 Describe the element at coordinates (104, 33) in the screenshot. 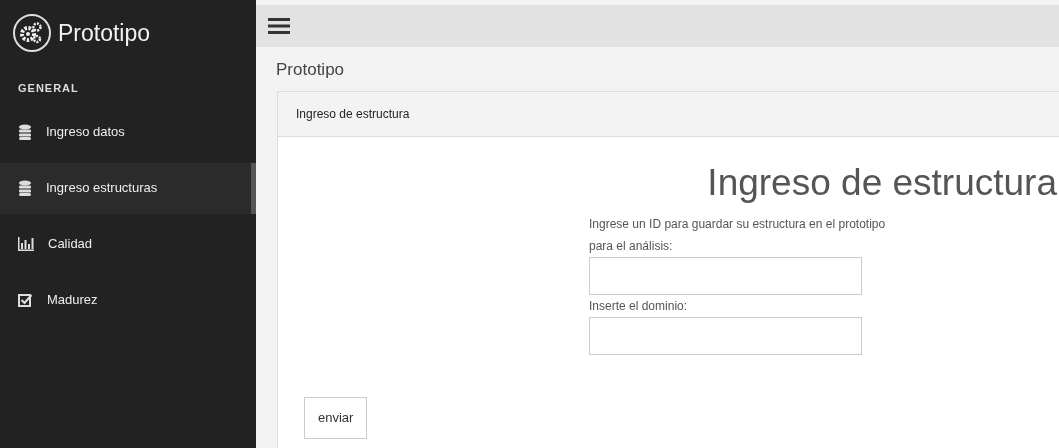

I see `brand-title: Prototipo` at that location.